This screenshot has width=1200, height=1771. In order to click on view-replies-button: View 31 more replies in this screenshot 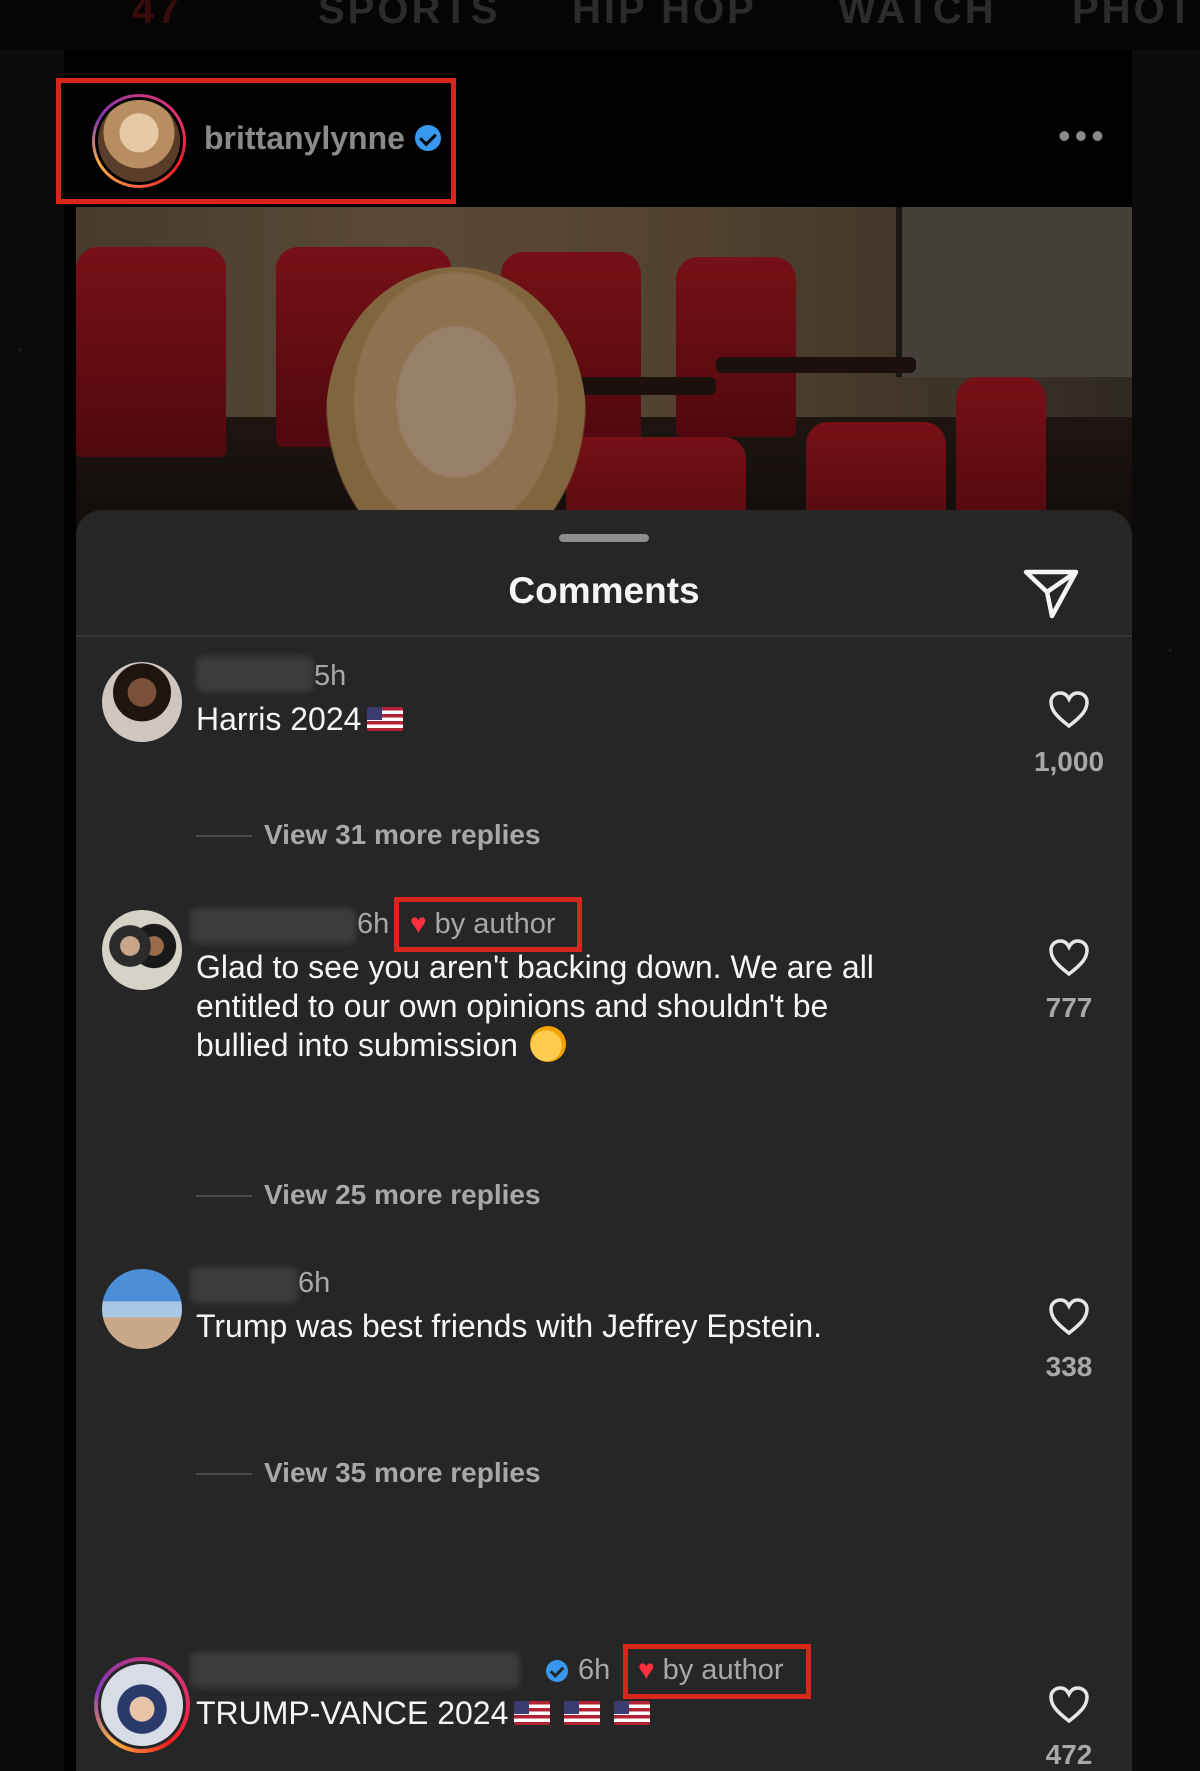, I will do `click(402, 835)`.